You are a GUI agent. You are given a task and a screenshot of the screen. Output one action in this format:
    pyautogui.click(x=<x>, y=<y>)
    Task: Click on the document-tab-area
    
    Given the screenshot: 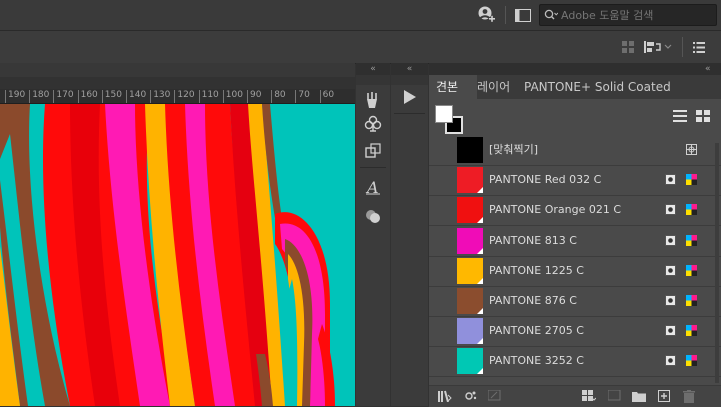 What is the action you would take?
    pyautogui.click(x=177, y=70)
    